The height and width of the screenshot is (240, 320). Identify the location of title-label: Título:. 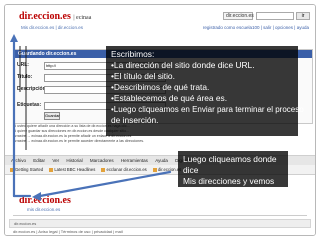
(25, 77).